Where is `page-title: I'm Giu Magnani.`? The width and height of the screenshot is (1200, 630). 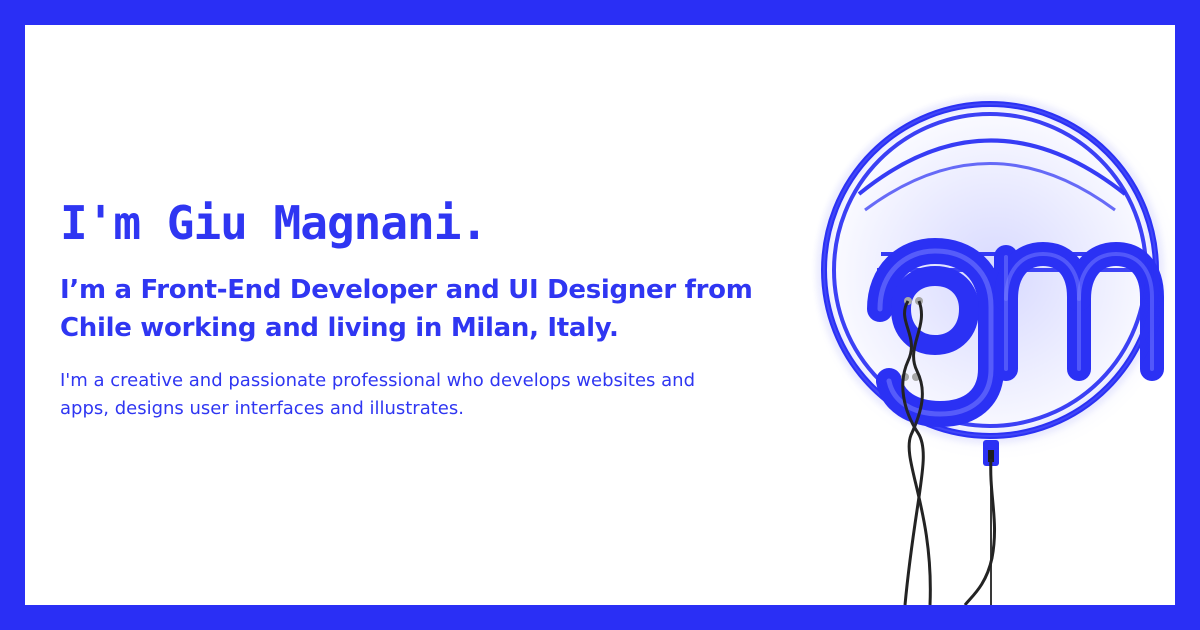 page-title: I'm Giu Magnani. is located at coordinates (274, 223).